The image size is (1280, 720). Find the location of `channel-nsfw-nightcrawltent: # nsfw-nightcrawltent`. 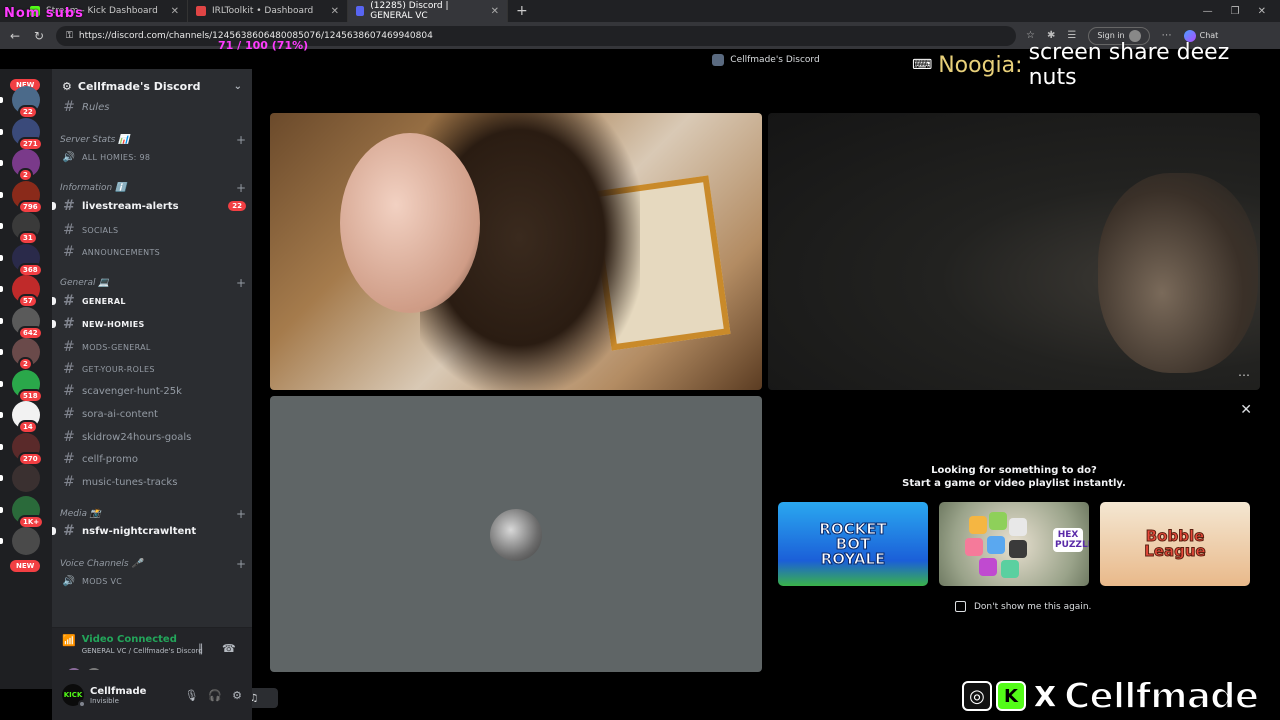

channel-nsfw-nightcrawltent: # nsfw-nightcrawltent is located at coordinates (149, 531).